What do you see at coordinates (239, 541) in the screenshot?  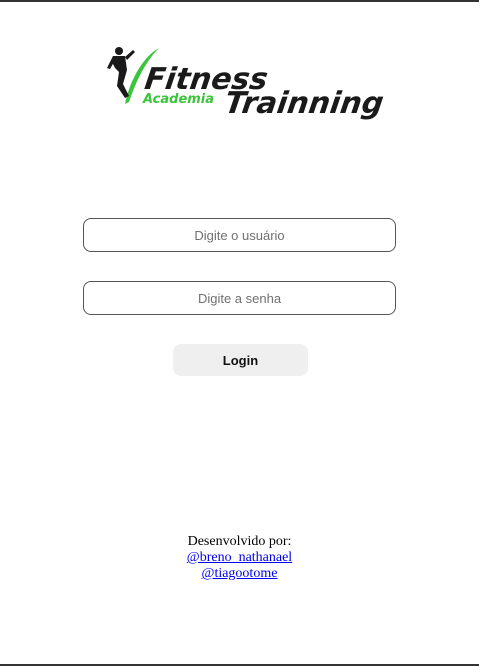 I see `developed-by-label: Desenvolvido por:` at bounding box center [239, 541].